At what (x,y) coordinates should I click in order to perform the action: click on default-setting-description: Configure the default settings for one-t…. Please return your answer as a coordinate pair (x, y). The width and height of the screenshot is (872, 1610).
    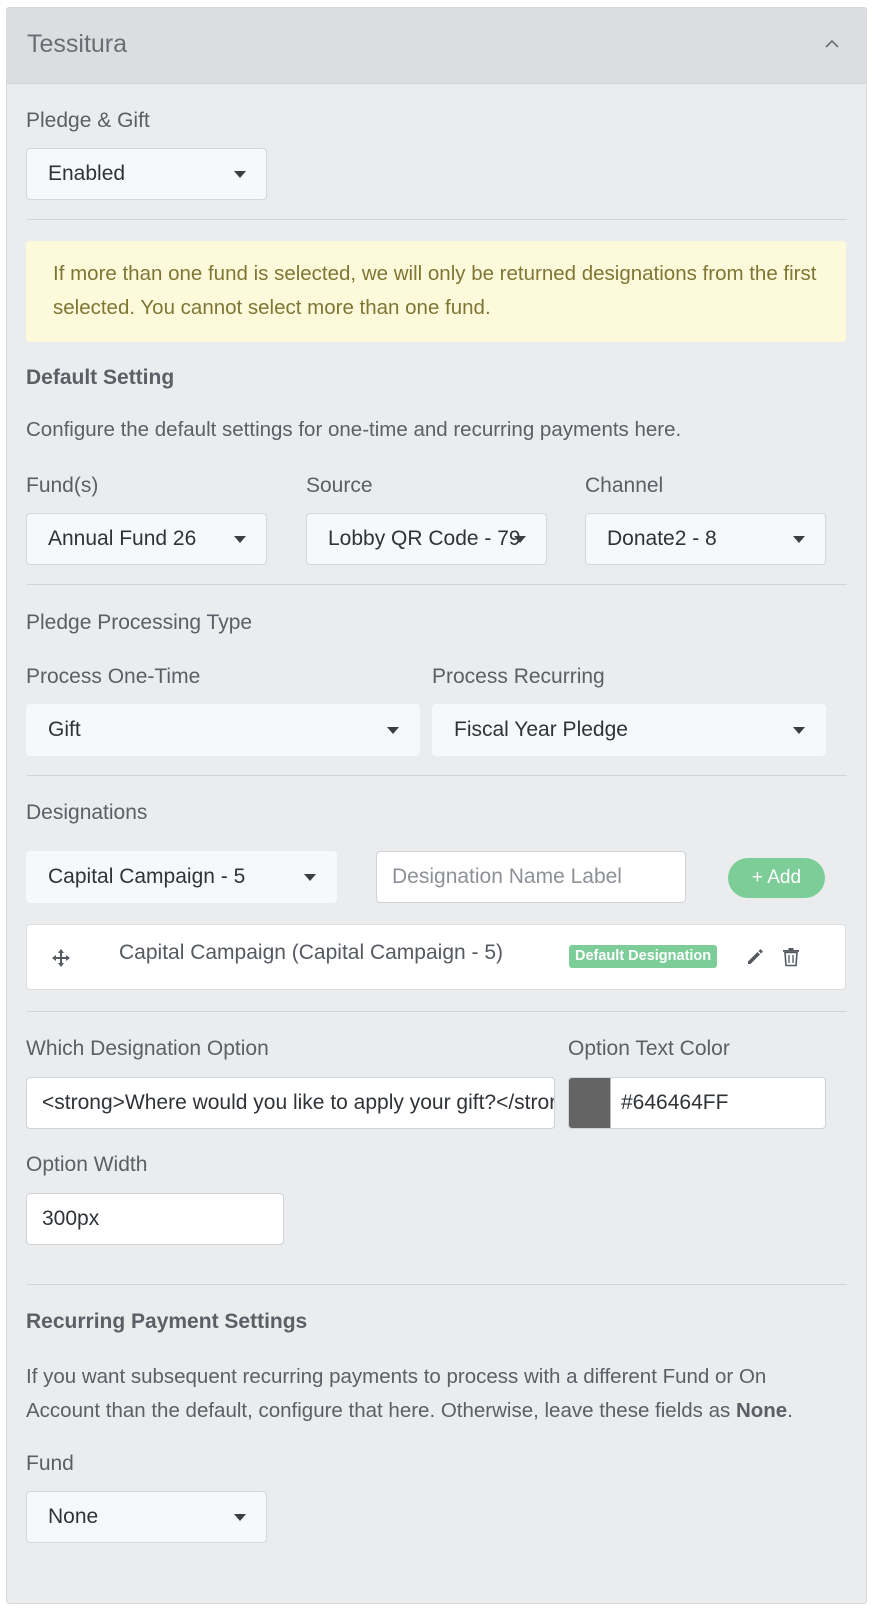
    Looking at the image, I should click on (354, 429).